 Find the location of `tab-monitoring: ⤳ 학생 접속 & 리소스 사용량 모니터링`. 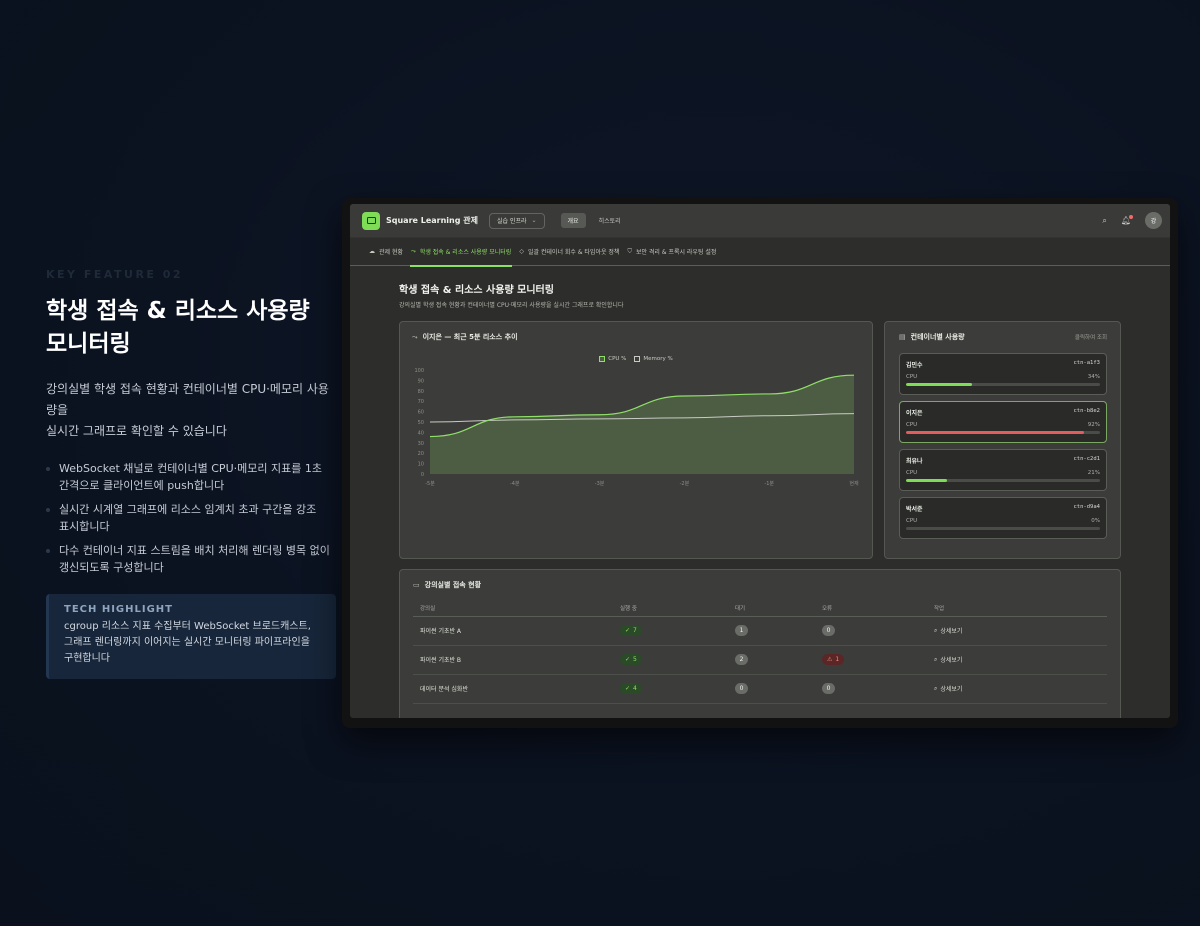

tab-monitoring: ⤳ 학생 접속 & 리소스 사용량 모니터링 is located at coordinates (461, 252).